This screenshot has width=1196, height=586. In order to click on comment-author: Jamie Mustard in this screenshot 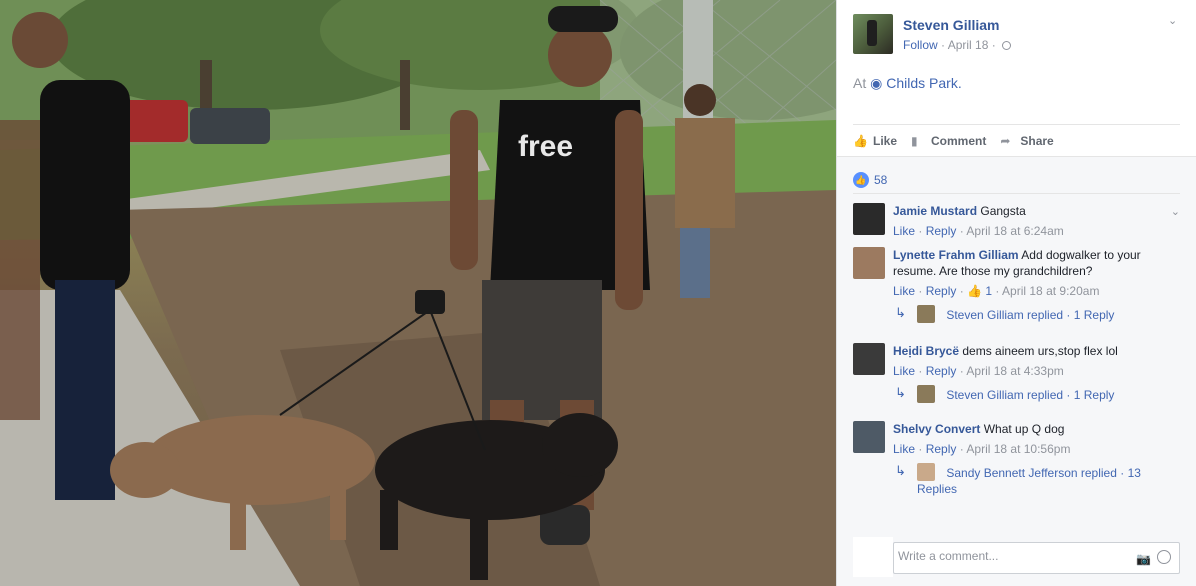, I will do `click(935, 211)`.